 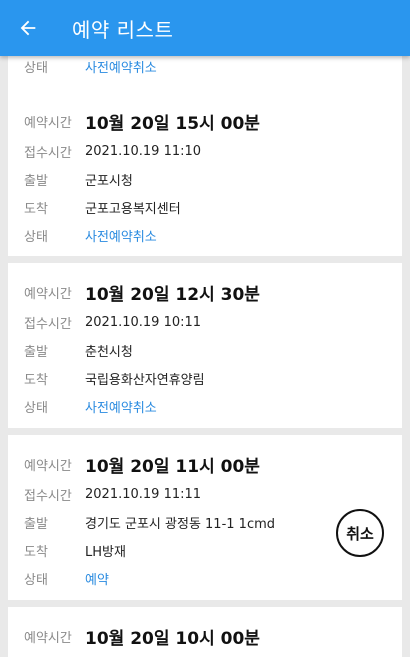 What do you see at coordinates (360, 533) in the screenshot?
I see `cancel-reservation-button: 취소` at bounding box center [360, 533].